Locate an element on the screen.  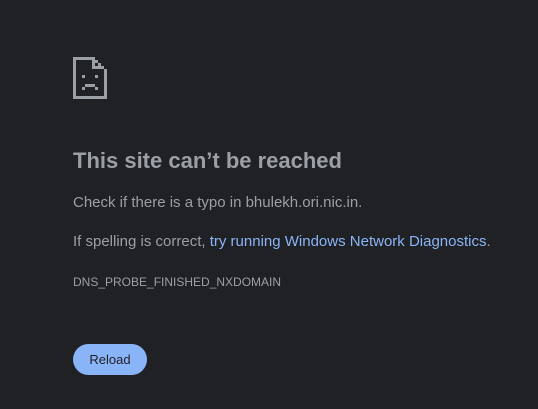
network-diagnostics-link: try running Windows Network Diagnostics is located at coordinates (348, 241).